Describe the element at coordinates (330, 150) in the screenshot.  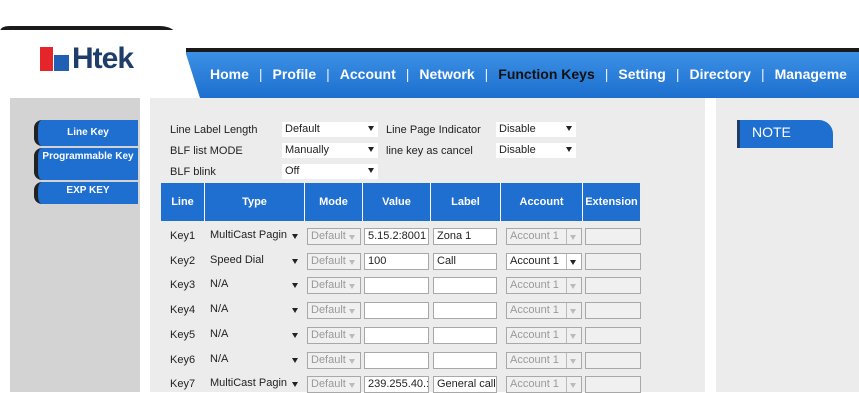
I see `blf-list-mode-select: Manually` at that location.